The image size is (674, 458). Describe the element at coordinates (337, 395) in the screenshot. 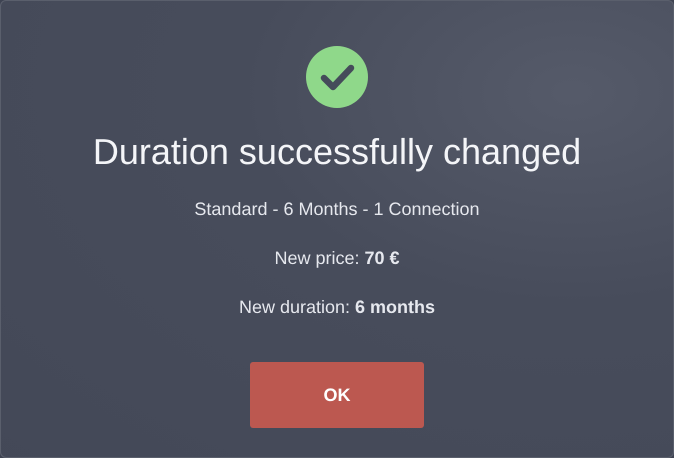

I see `ok-button: OK` at that location.